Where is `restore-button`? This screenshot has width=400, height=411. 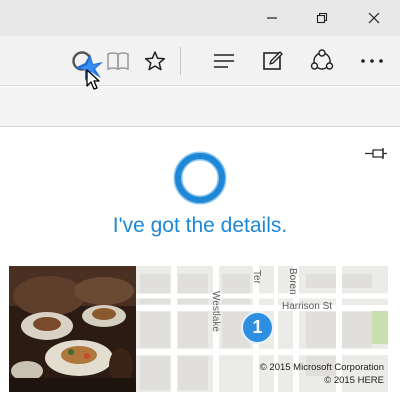
restore-button is located at coordinates (322, 18).